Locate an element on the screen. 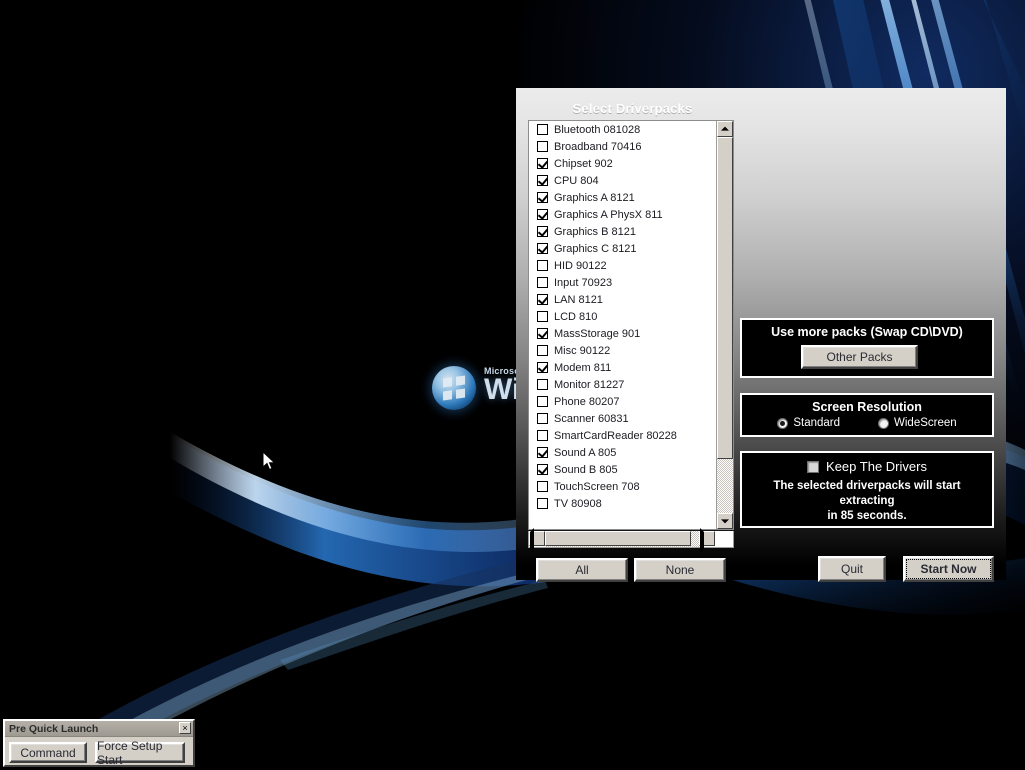 This screenshot has height=770, width=1025. quit-button: Quit is located at coordinates (852, 569).